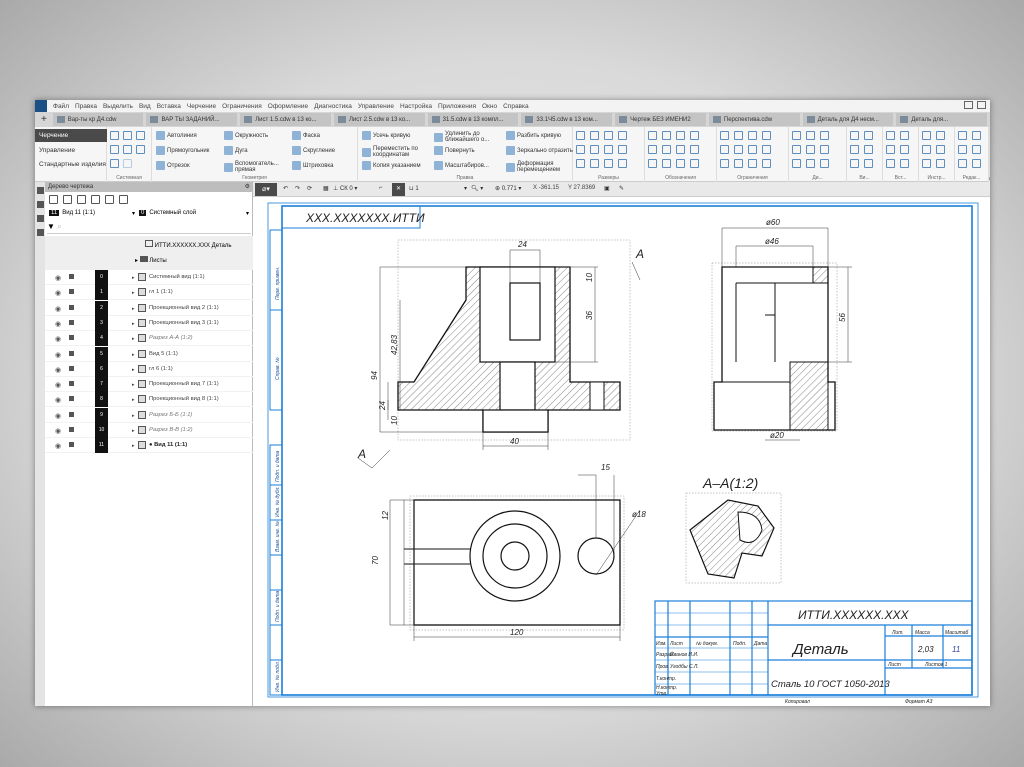  What do you see at coordinates (140, 149) in the screenshot?
I see `save-as-icon` at bounding box center [140, 149].